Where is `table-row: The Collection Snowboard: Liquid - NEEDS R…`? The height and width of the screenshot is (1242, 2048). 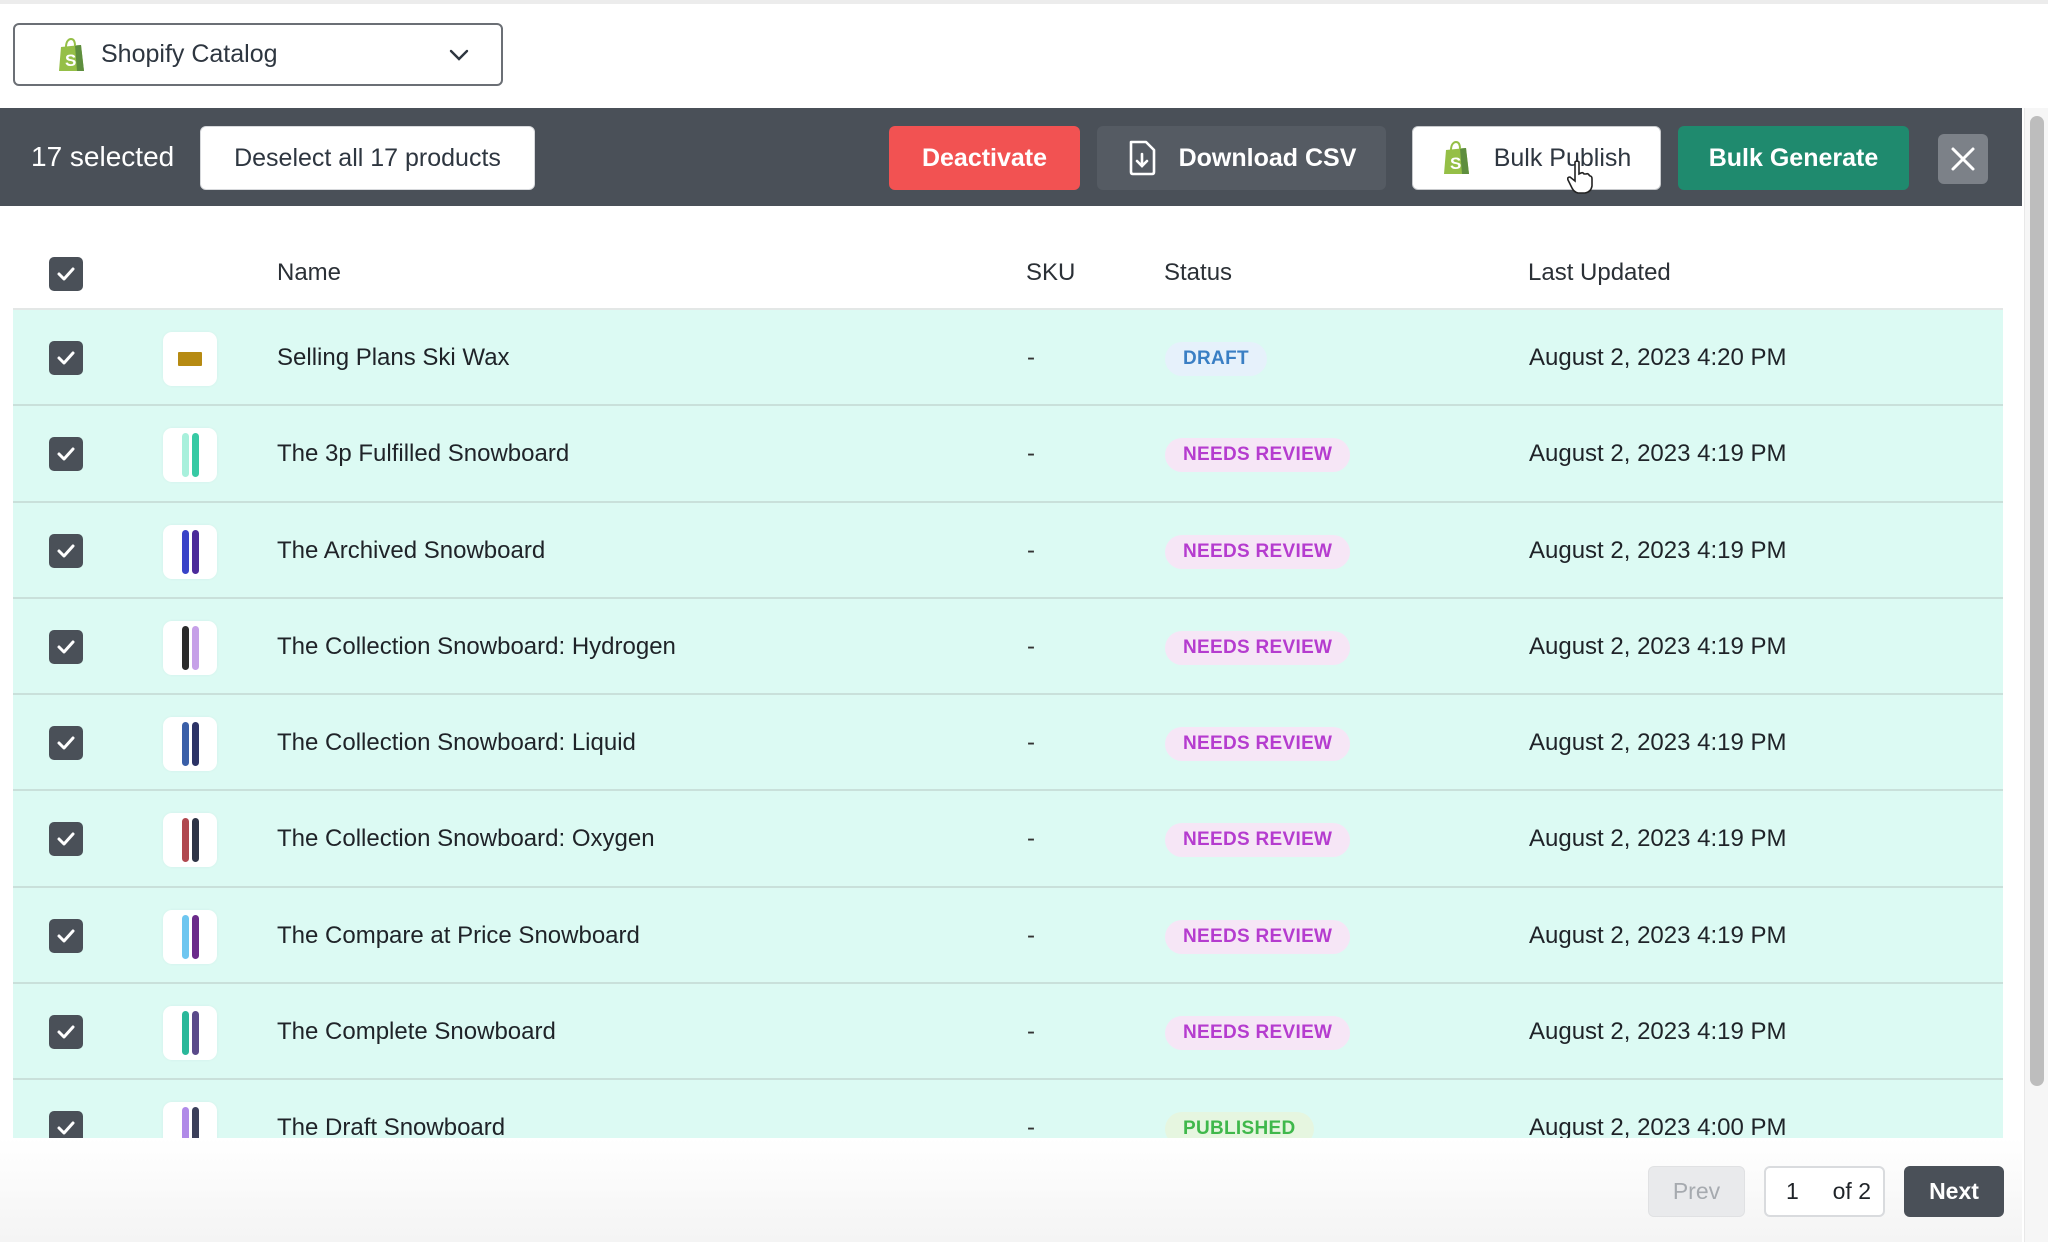 table-row: The Collection Snowboard: Liquid - NEEDS R… is located at coordinates (1008, 743).